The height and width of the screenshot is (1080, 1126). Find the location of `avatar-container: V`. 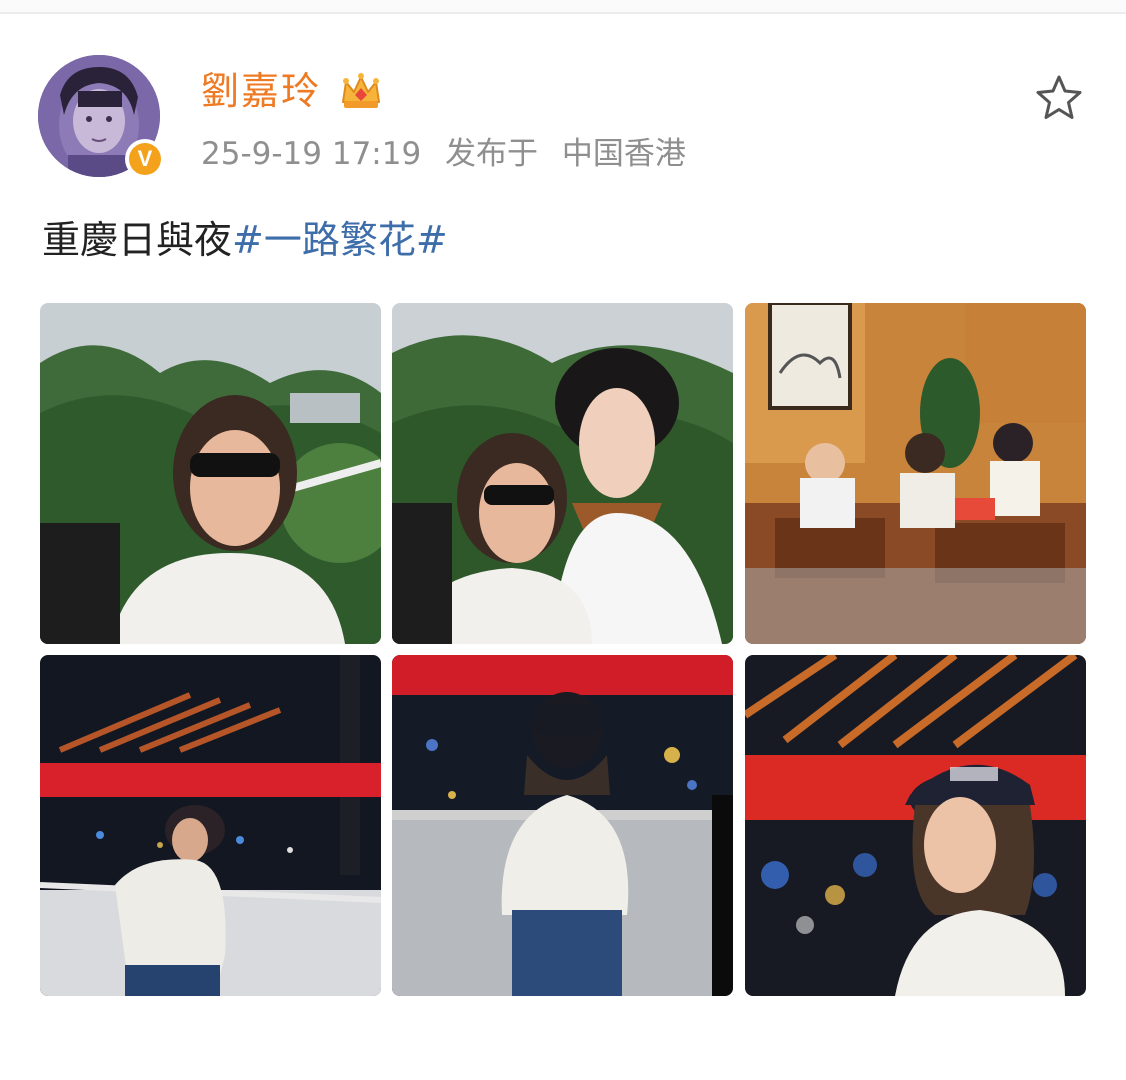

avatar-container: V is located at coordinates (101, 117).